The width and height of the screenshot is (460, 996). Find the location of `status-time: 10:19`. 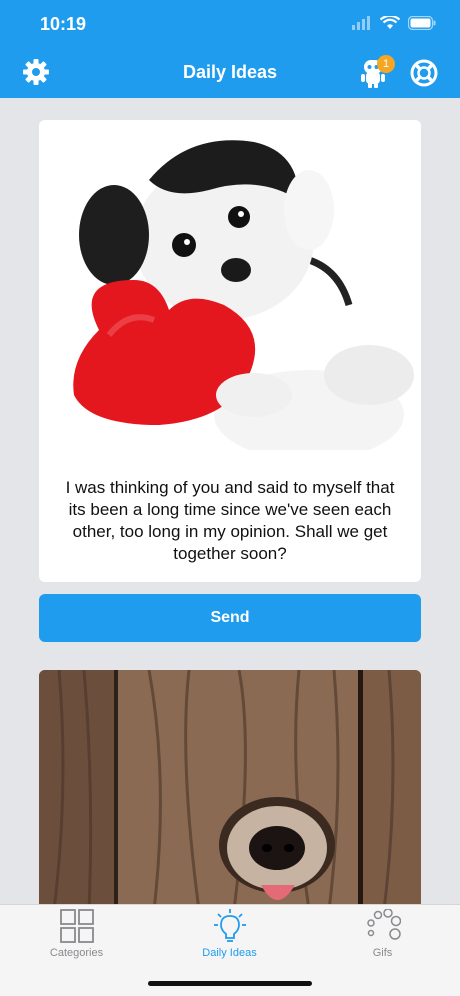

status-time: 10:19 is located at coordinates (63, 24).